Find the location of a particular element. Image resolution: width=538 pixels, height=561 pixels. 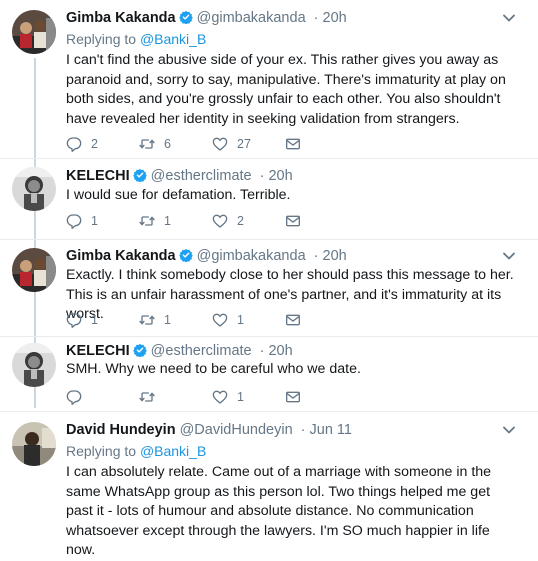

retweet-count: 6 is located at coordinates (167, 144).